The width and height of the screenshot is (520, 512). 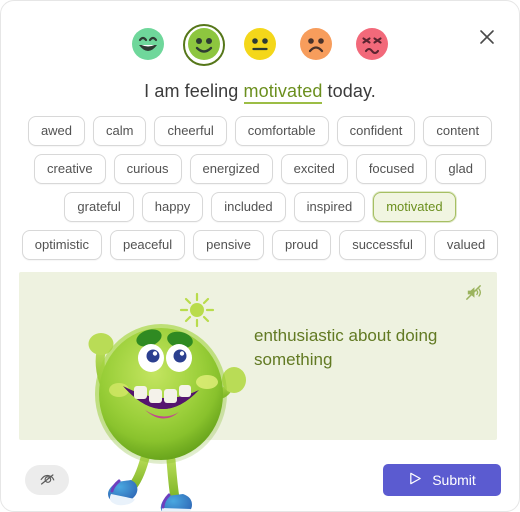 What do you see at coordinates (458, 131) in the screenshot?
I see `chip-content: content` at bounding box center [458, 131].